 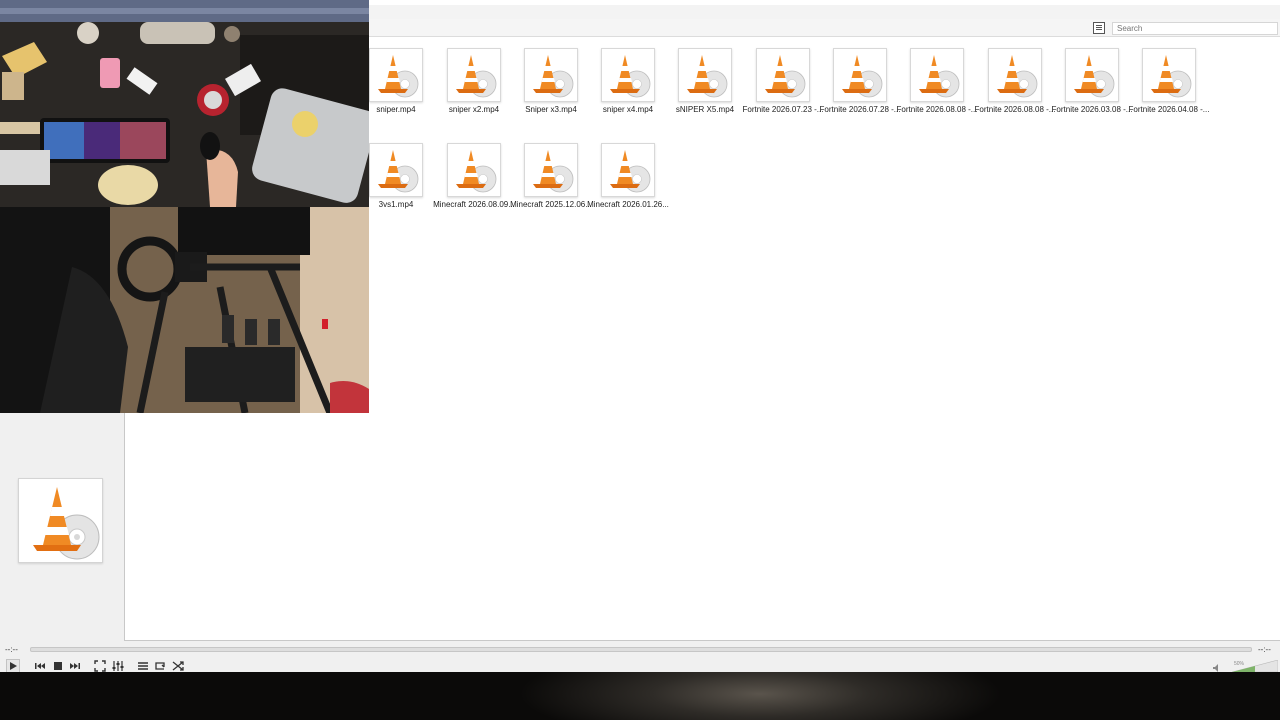 What do you see at coordinates (474, 109) in the screenshot?
I see `media-item-label: sniper x2.mp4` at bounding box center [474, 109].